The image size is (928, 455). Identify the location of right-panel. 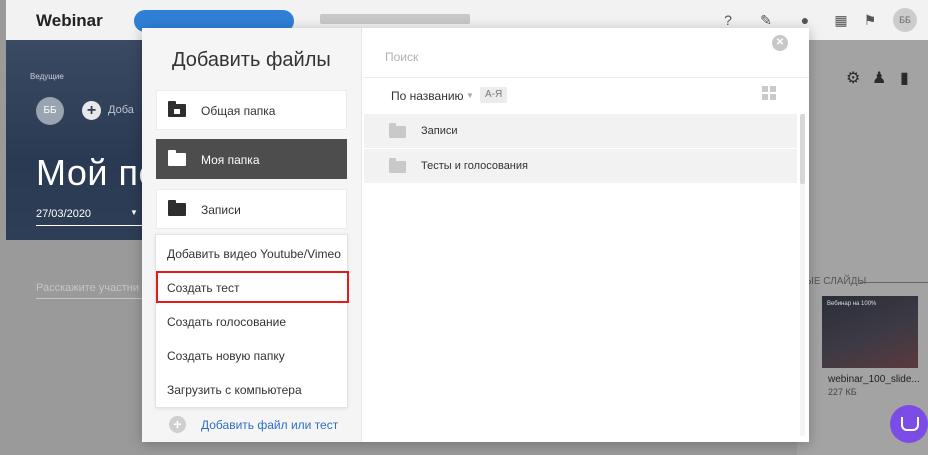
(862, 247).